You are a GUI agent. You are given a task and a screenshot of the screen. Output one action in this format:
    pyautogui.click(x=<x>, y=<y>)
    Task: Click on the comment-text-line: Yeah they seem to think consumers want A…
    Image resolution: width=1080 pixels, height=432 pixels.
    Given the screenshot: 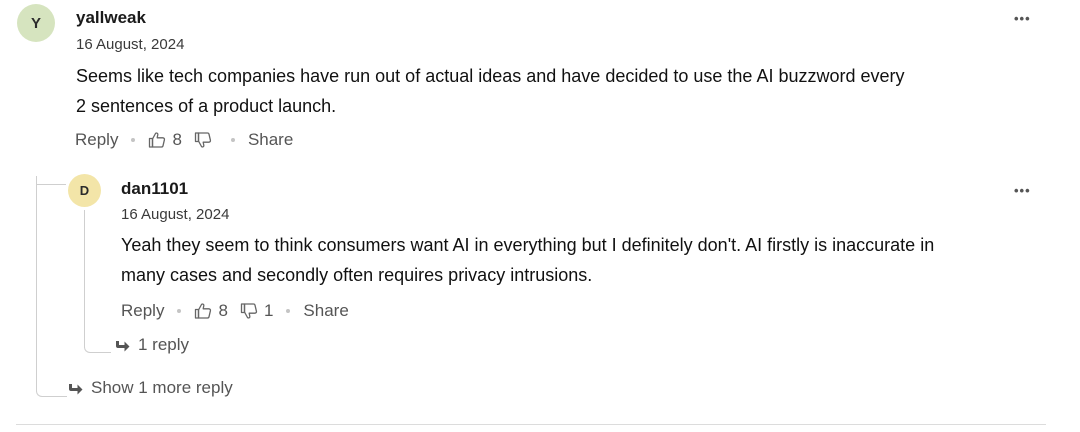 What is the action you would take?
    pyautogui.click(x=528, y=245)
    